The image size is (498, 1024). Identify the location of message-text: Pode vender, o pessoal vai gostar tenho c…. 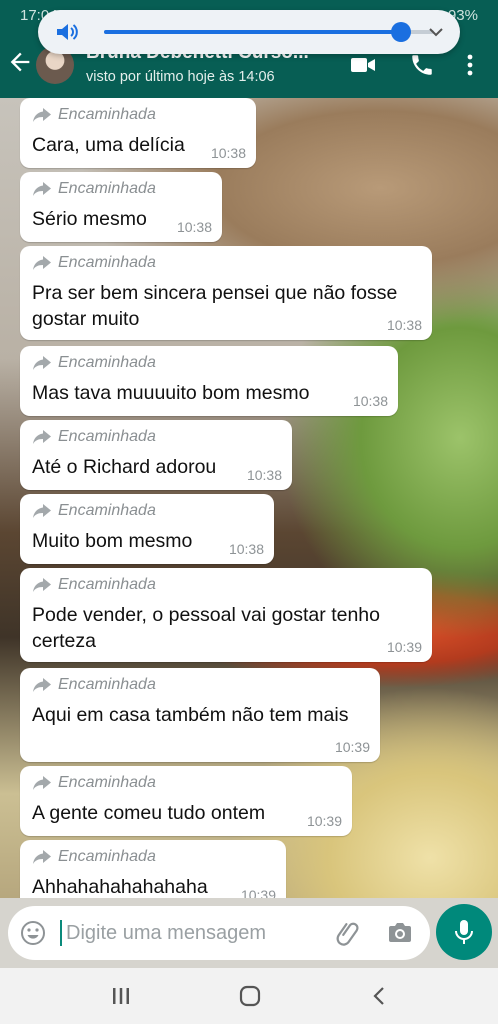
(206, 628).